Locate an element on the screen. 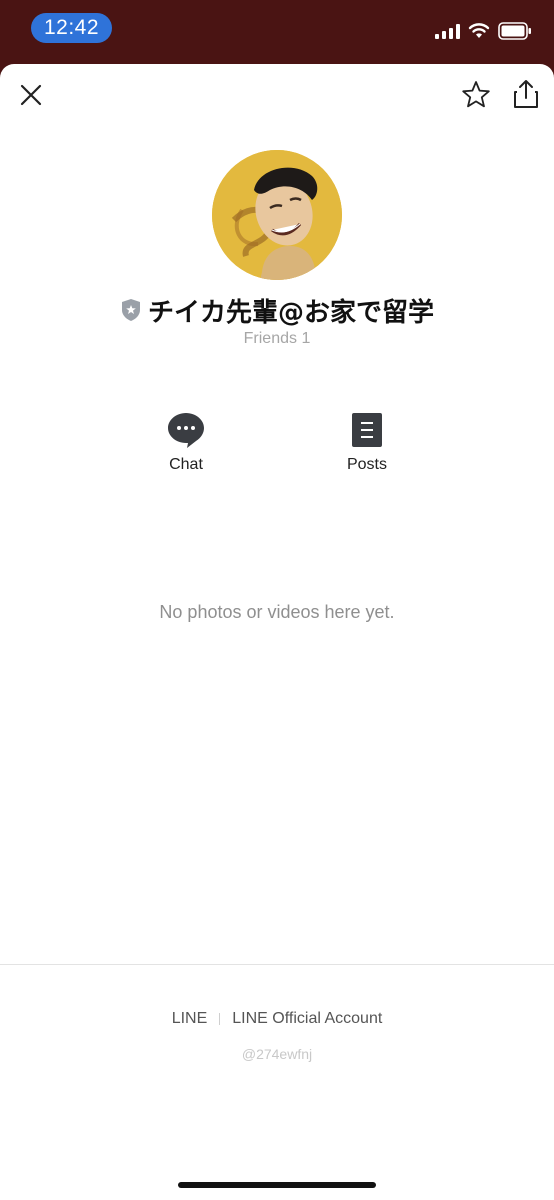 The height and width of the screenshot is (1200, 554). home-indicator is located at coordinates (277, 1185).